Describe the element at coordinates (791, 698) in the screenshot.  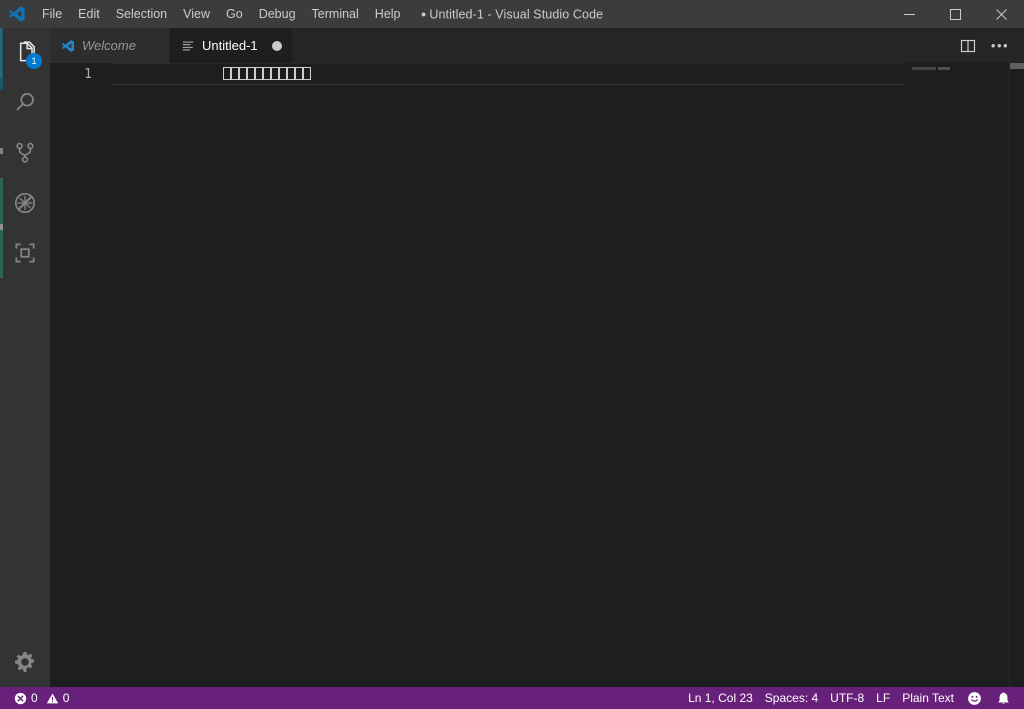
I see `status-indentation: Spaces: 4` at that location.